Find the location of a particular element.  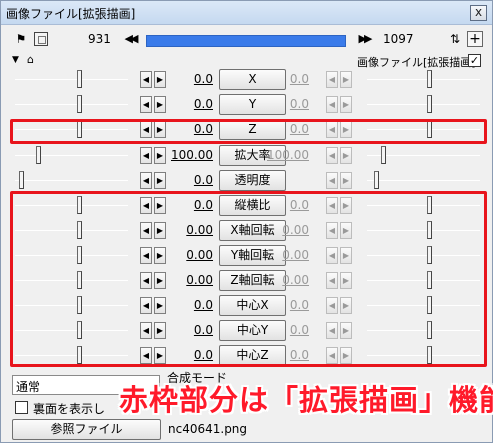

end-frame: 1097 is located at coordinates (398, 39).